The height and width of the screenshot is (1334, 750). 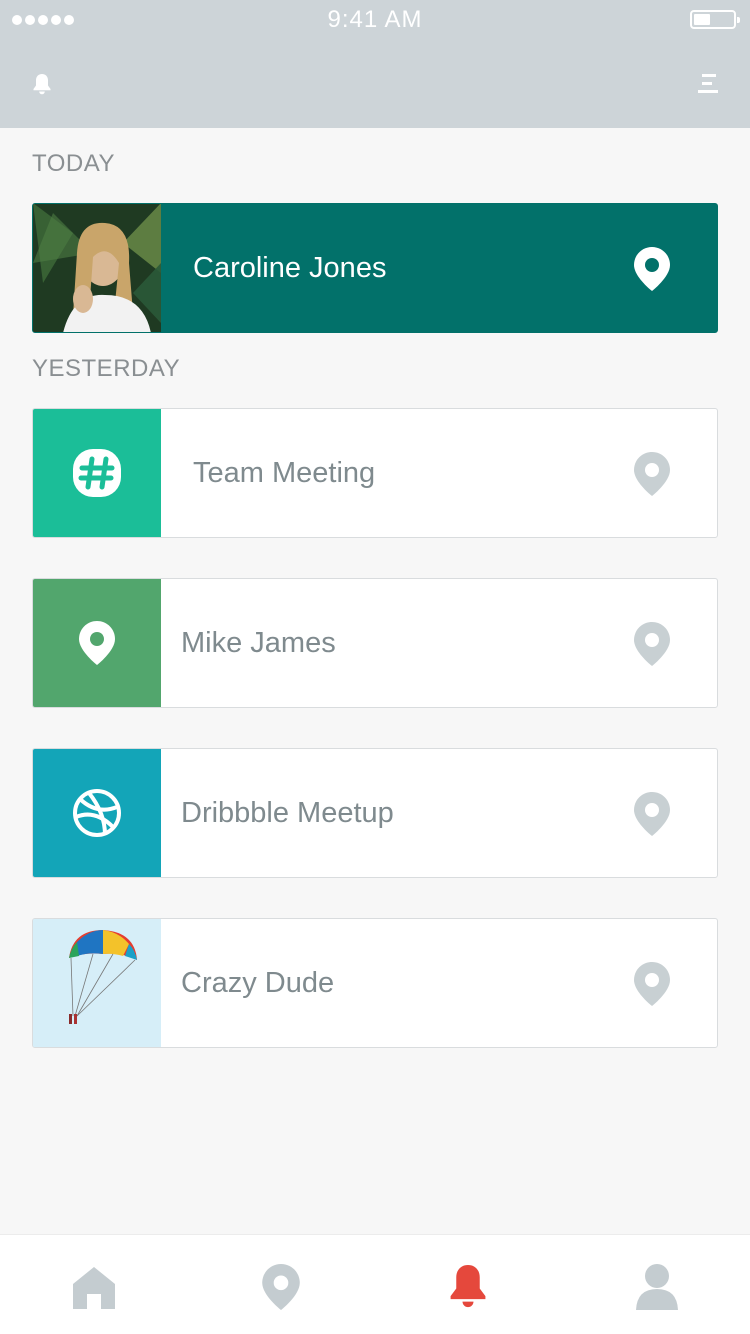 What do you see at coordinates (375, 1284) in the screenshot?
I see `bottom-nav` at bounding box center [375, 1284].